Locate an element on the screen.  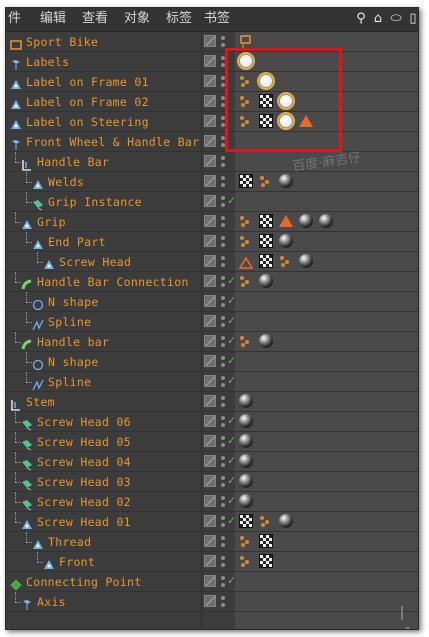
tree-row: Sport Bike is located at coordinates (212, 42).